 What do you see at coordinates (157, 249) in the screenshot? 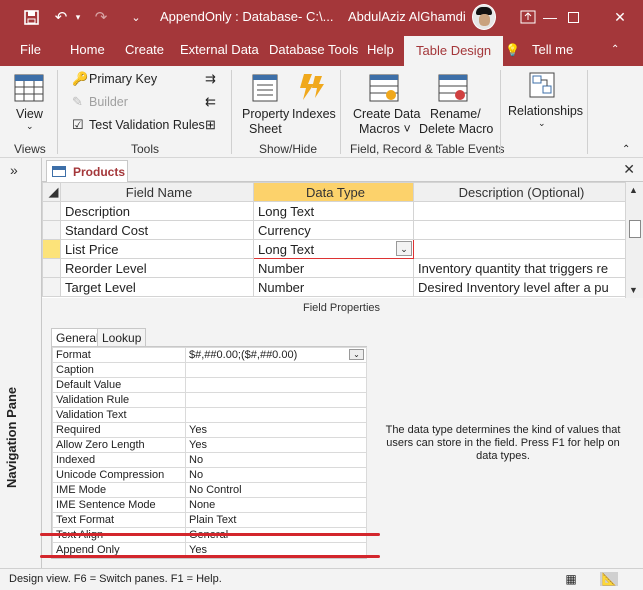
I see `field-name-cell: List Price` at bounding box center [157, 249].